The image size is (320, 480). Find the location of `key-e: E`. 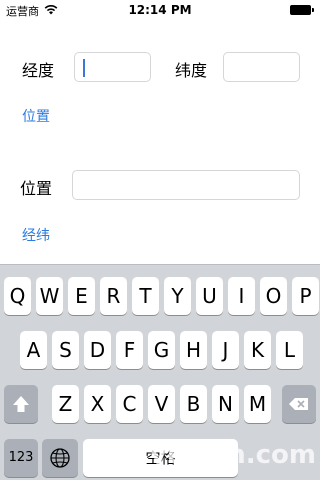

key-e: E is located at coordinates (81, 296).